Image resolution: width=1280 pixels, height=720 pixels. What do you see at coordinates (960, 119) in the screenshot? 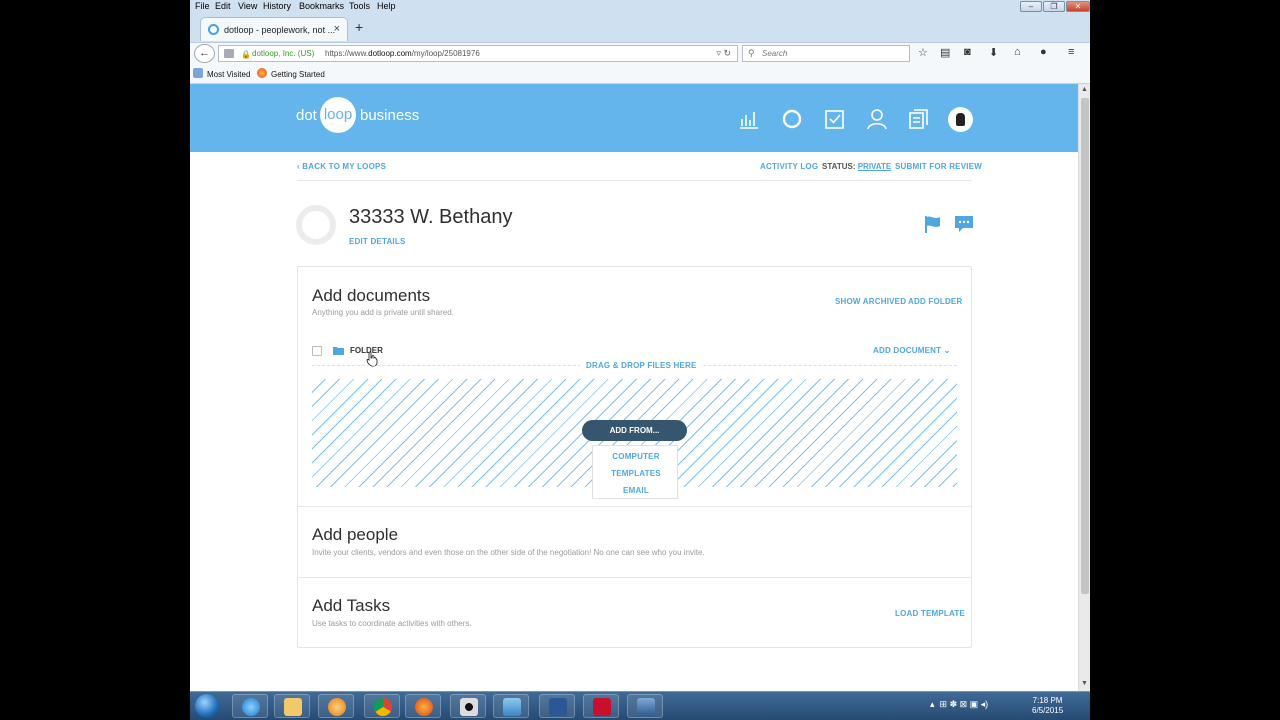
I see `user-avatar-icon` at bounding box center [960, 119].